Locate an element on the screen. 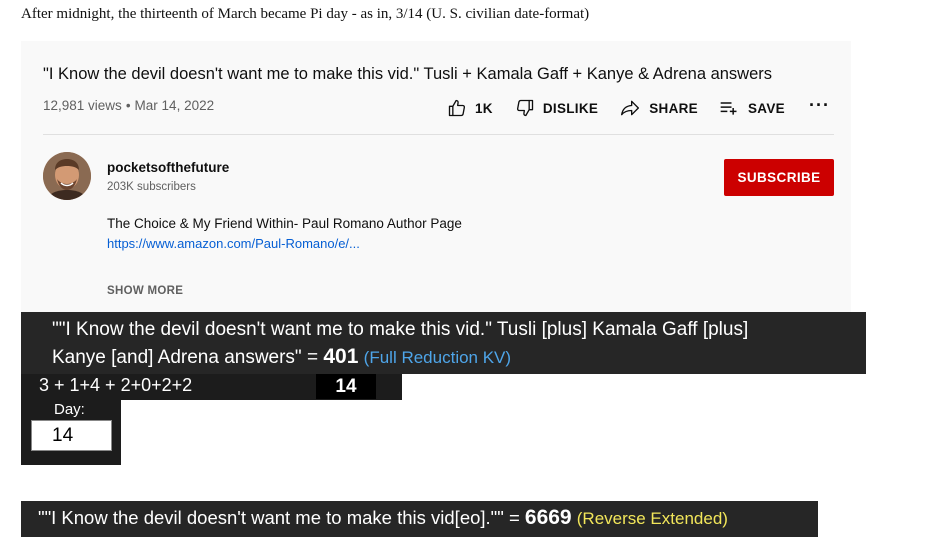 The height and width of the screenshot is (558, 944). video-meta: 12,981 views • Mar 14, 2022 is located at coordinates (128, 105).